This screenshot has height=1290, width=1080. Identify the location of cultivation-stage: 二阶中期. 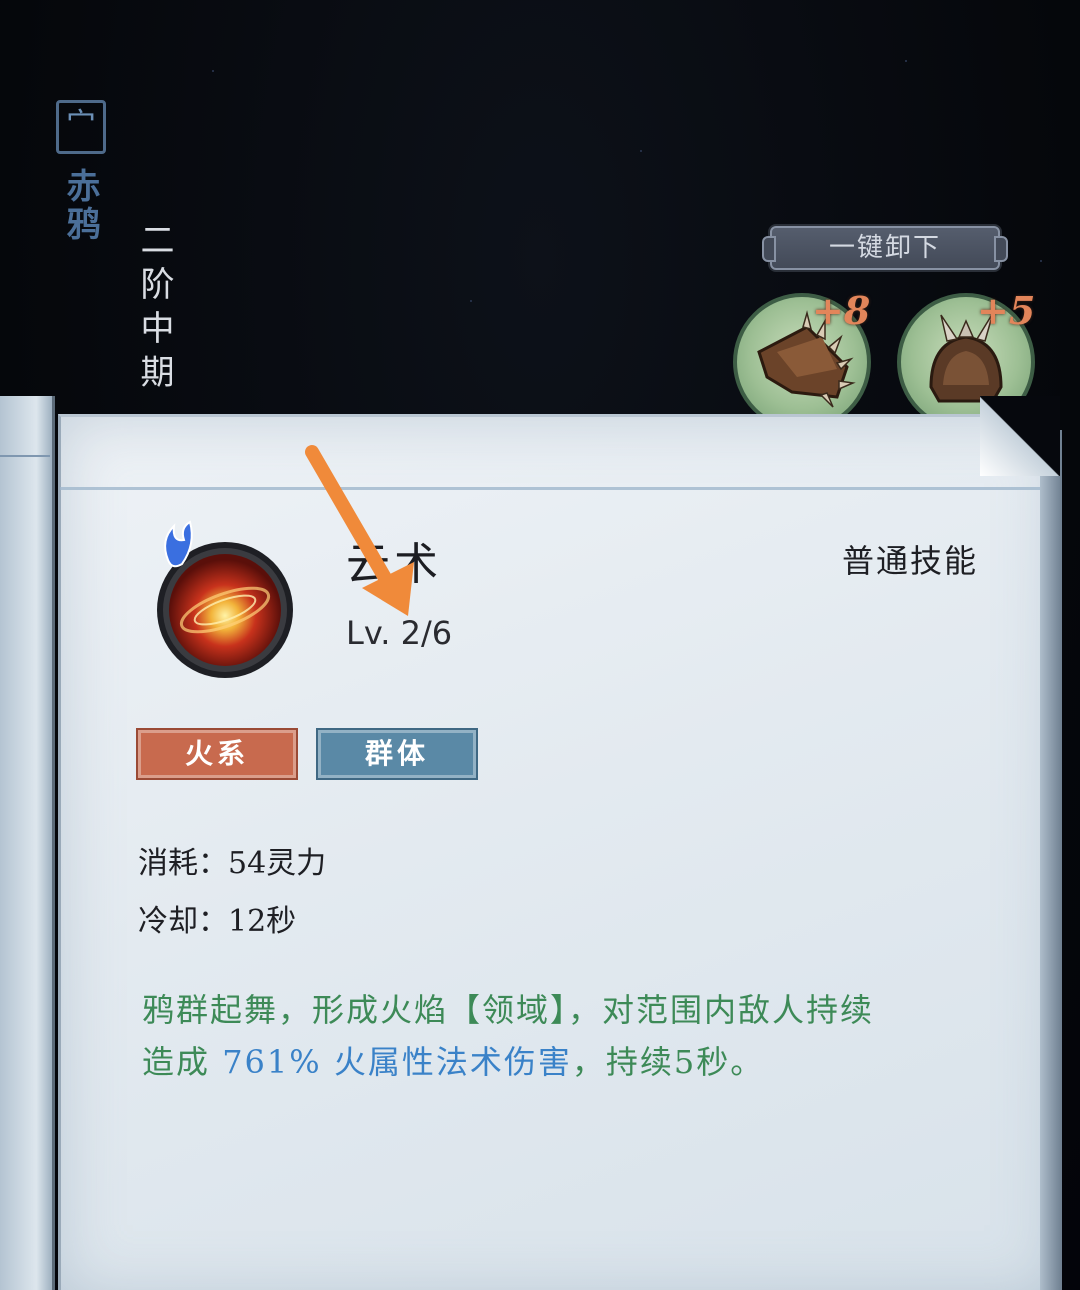
(154, 310).